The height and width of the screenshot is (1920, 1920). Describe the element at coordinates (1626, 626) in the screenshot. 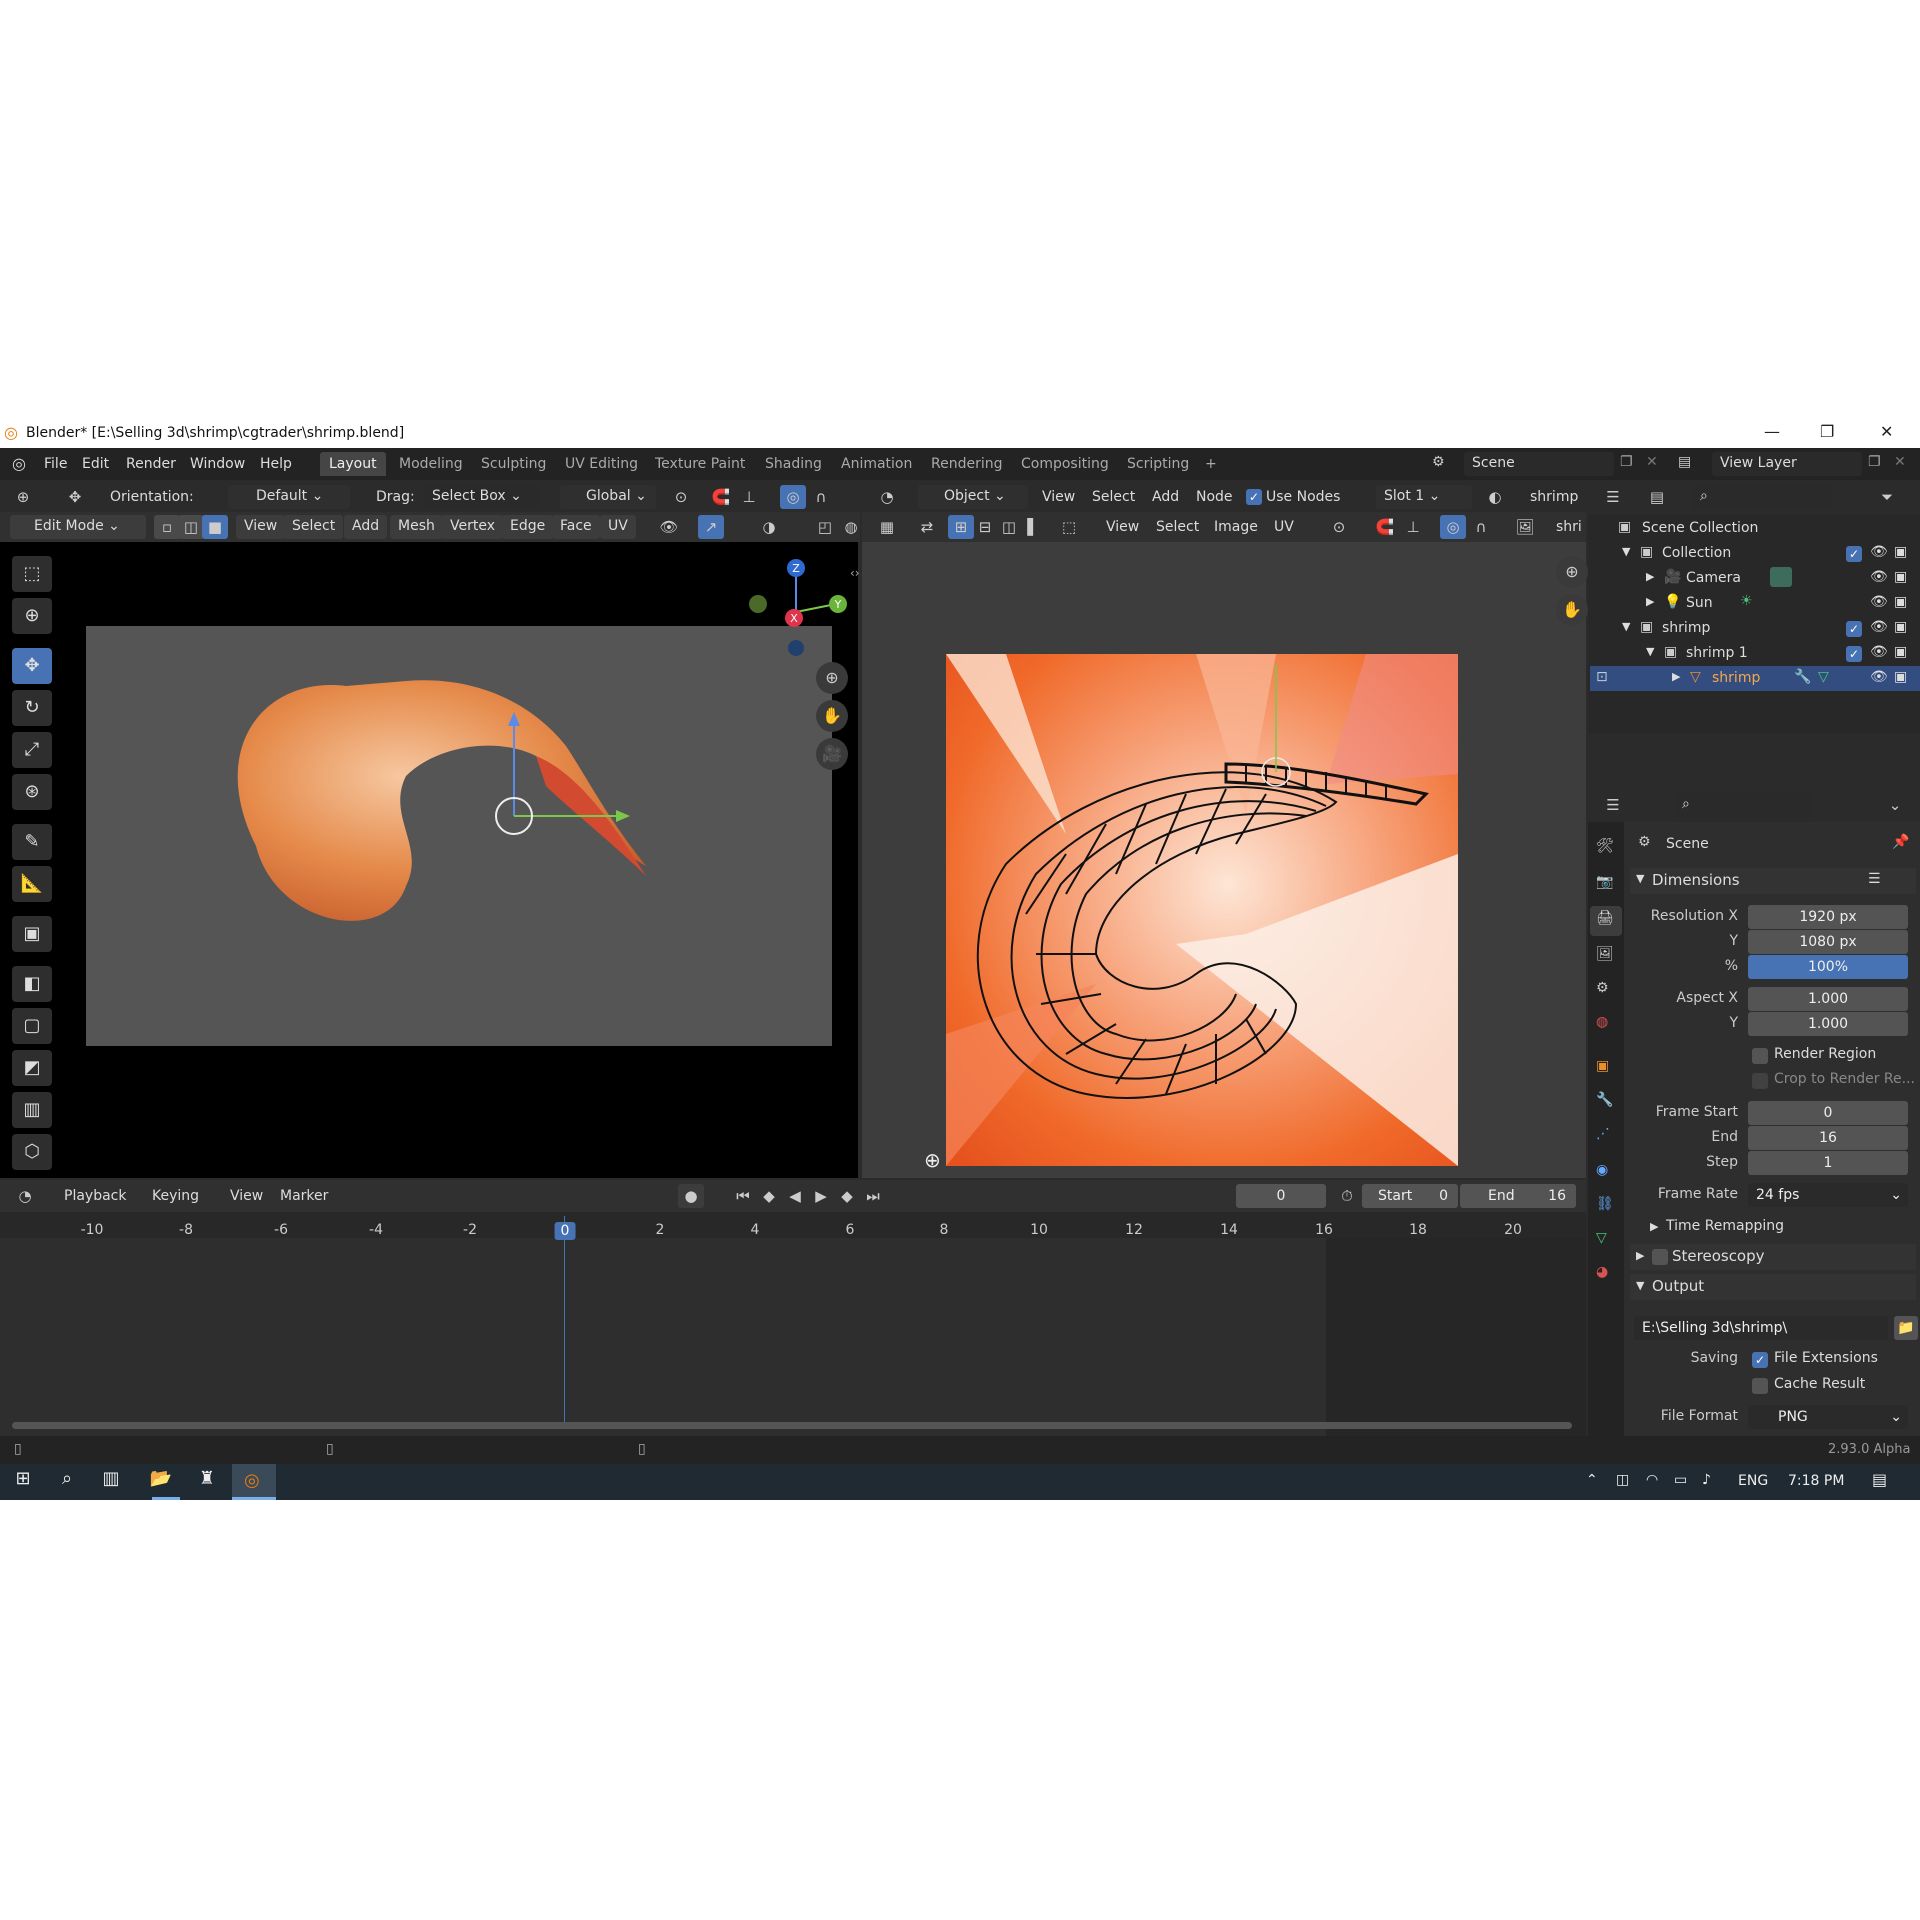

I see `expand-icon: ▼` at that location.